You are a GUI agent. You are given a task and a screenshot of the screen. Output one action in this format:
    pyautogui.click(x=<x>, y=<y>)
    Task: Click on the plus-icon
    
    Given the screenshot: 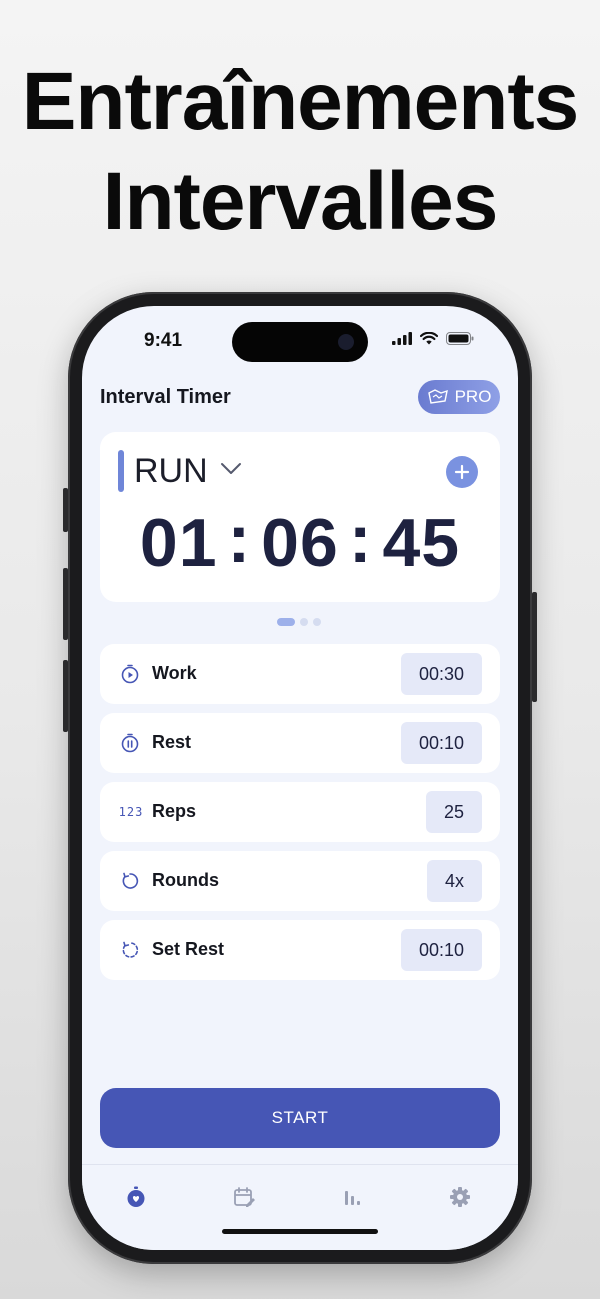 What is the action you would take?
    pyautogui.click(x=462, y=472)
    